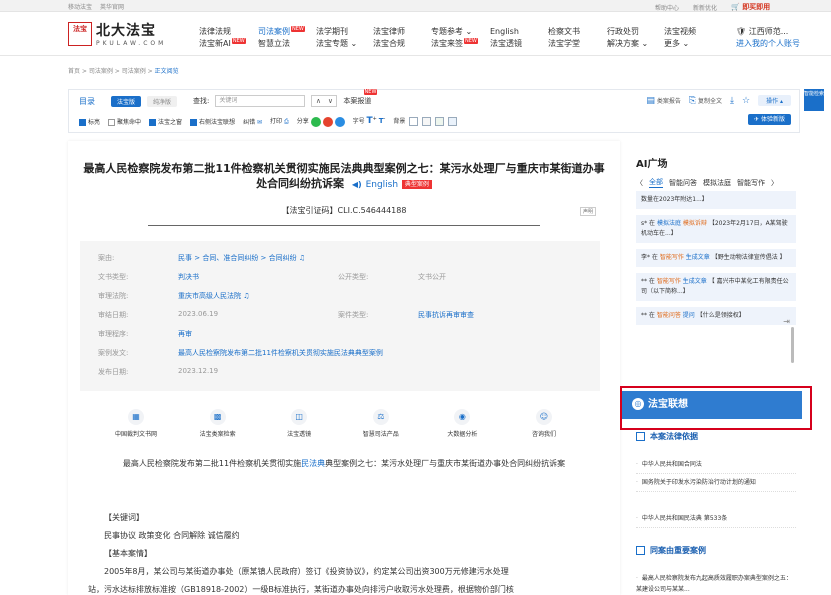  What do you see at coordinates (117, 33) in the screenshot?
I see `site-logo: 法宝 北大法宝 PKULAW.COM` at bounding box center [117, 33].